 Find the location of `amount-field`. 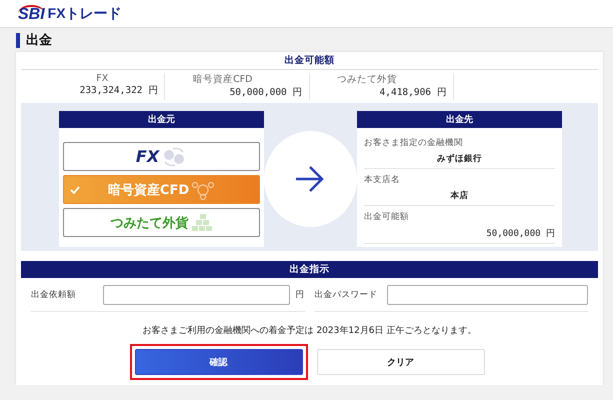

amount-field is located at coordinates (196, 294).